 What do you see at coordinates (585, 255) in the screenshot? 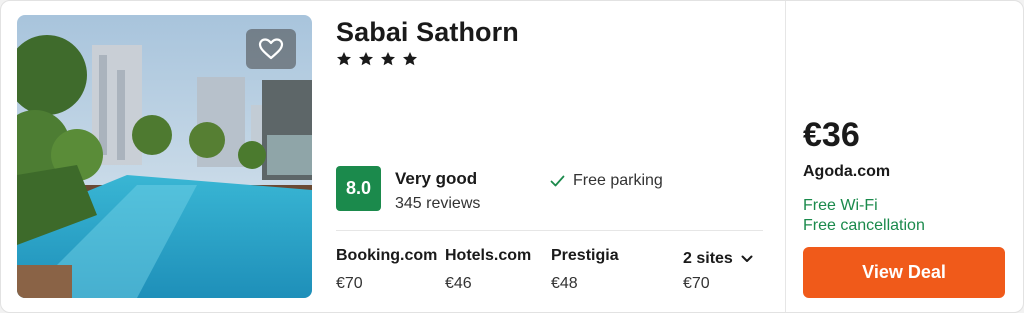
I see `provider-name: Prestigia` at bounding box center [585, 255].